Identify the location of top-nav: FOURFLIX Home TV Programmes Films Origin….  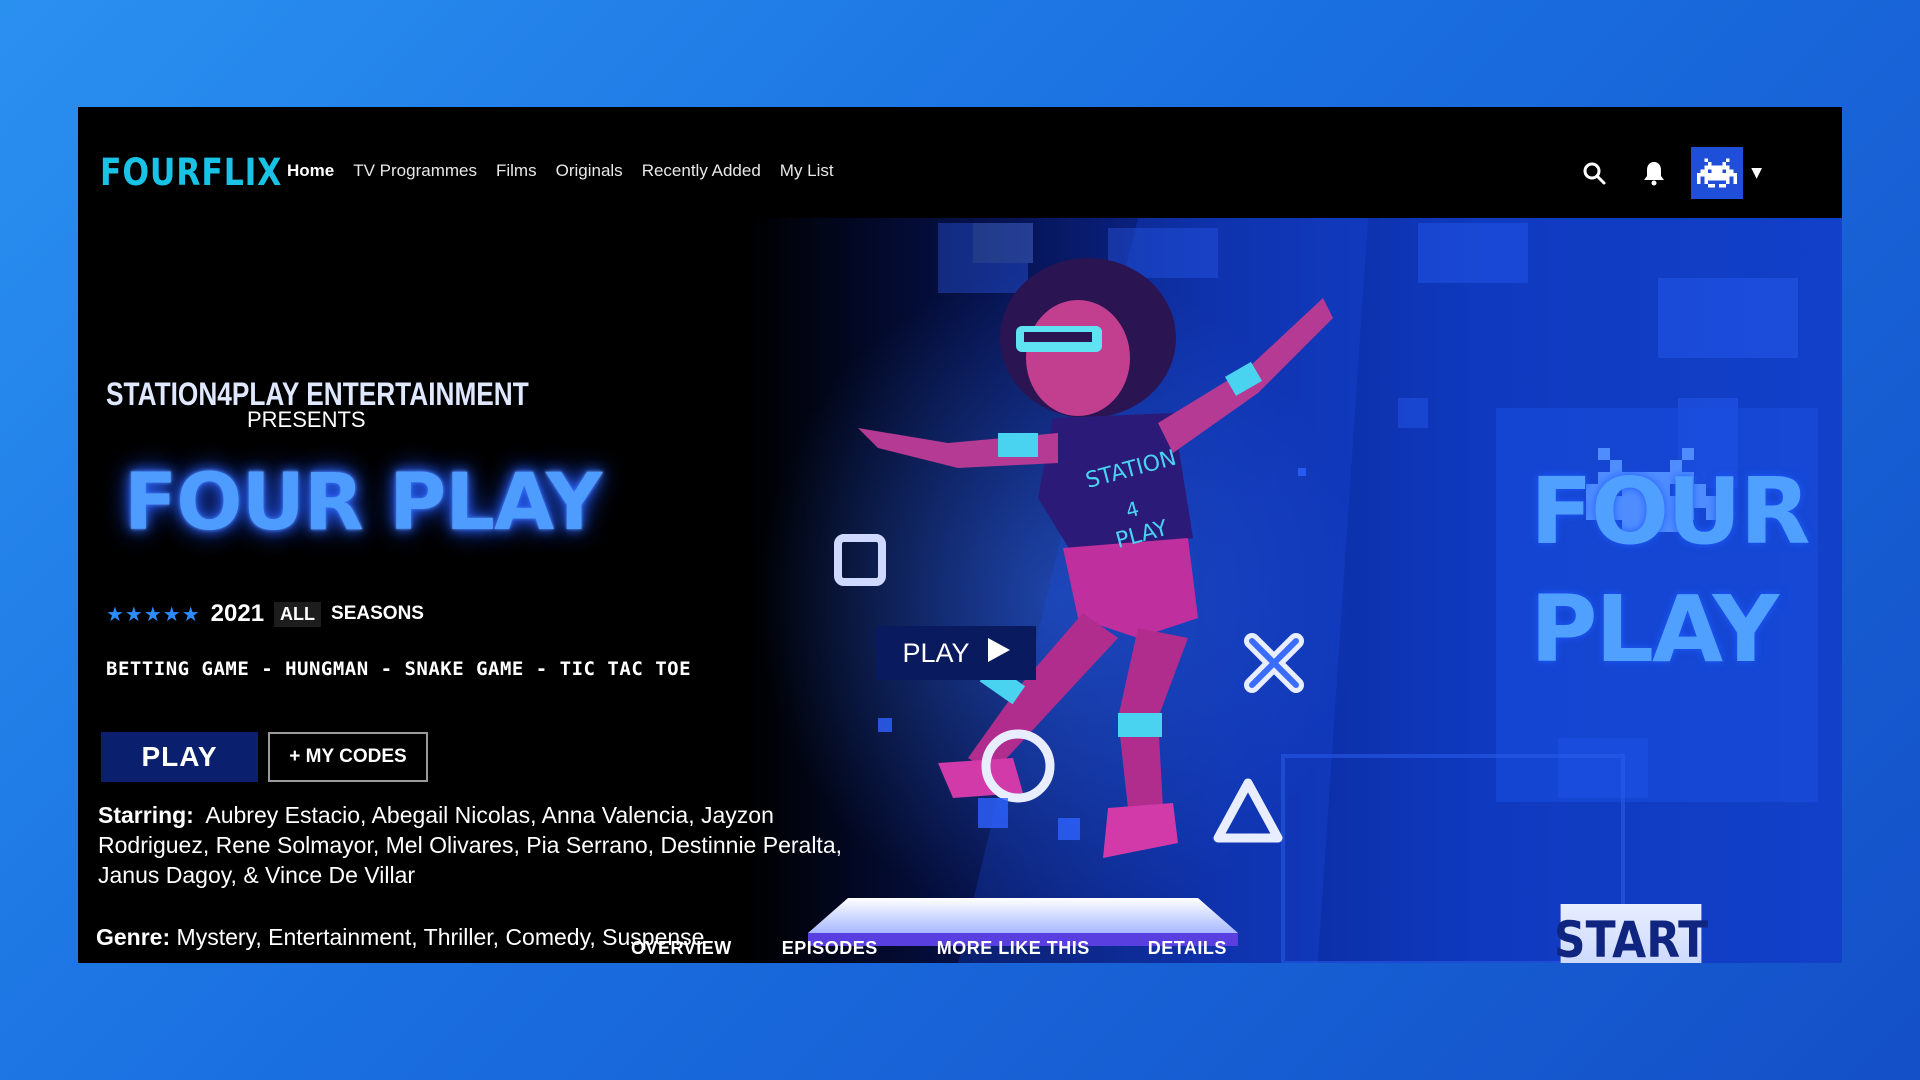
(960, 162).